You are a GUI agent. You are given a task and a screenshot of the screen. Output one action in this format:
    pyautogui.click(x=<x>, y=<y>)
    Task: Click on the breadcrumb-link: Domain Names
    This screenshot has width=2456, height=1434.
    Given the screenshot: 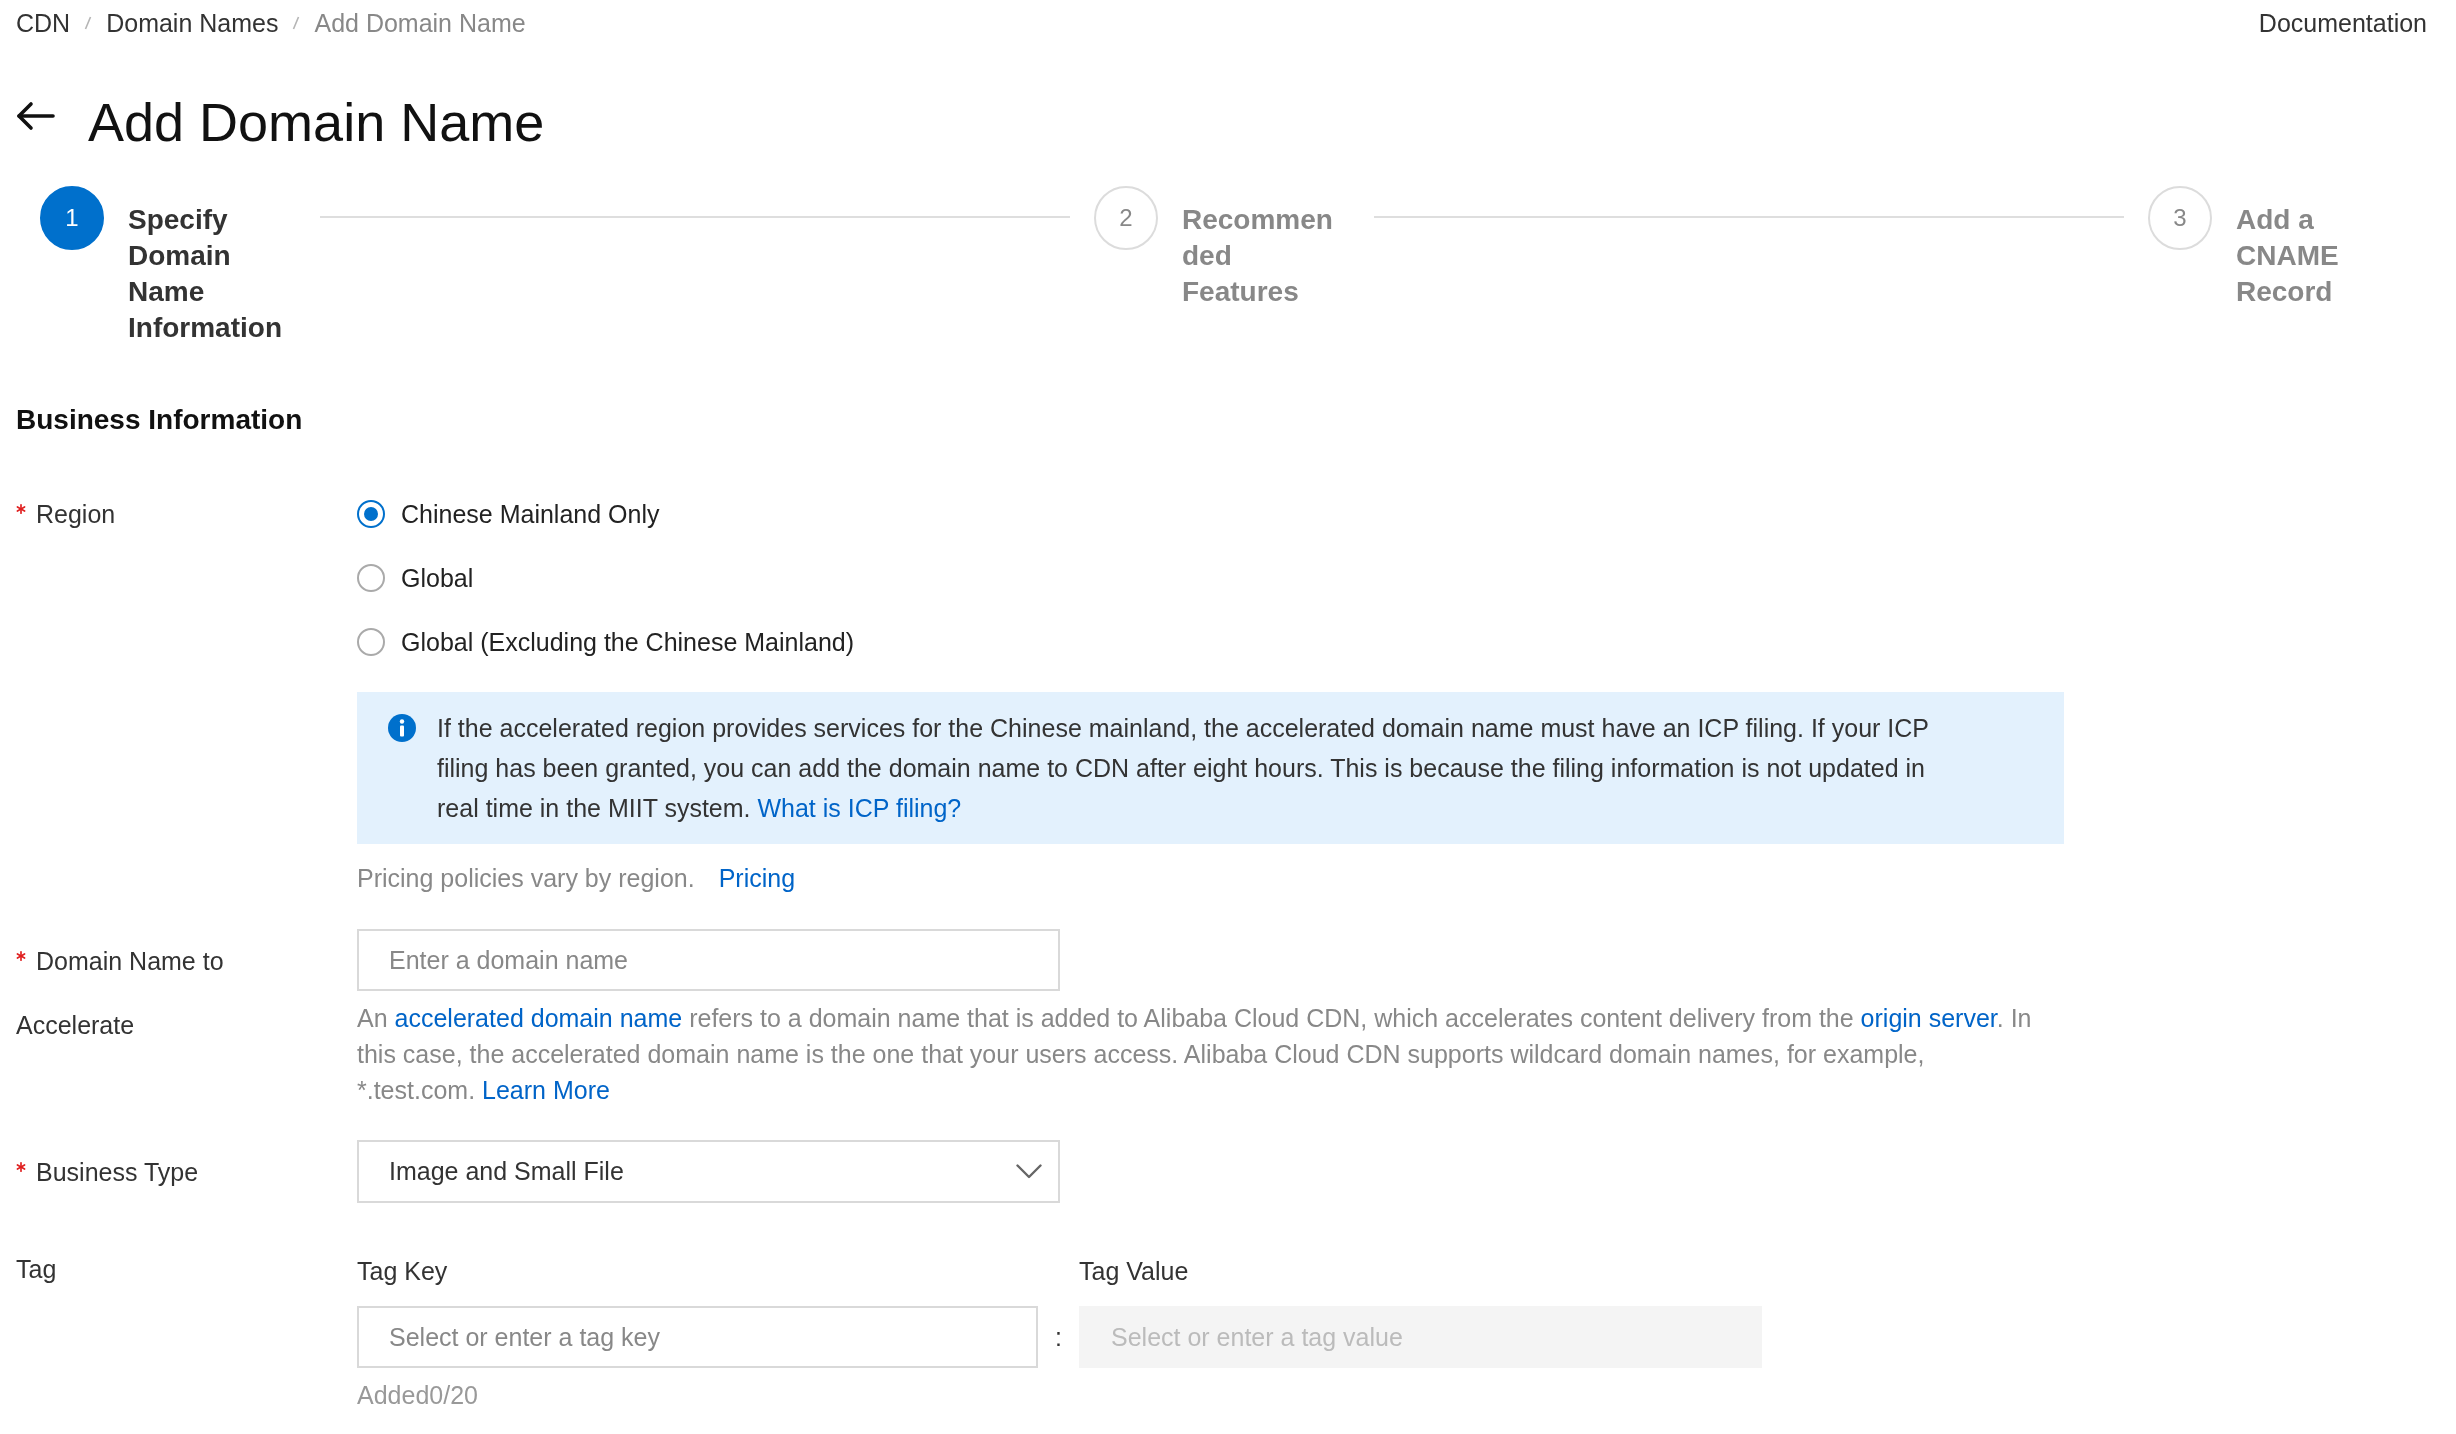 What is the action you would take?
    pyautogui.click(x=192, y=23)
    